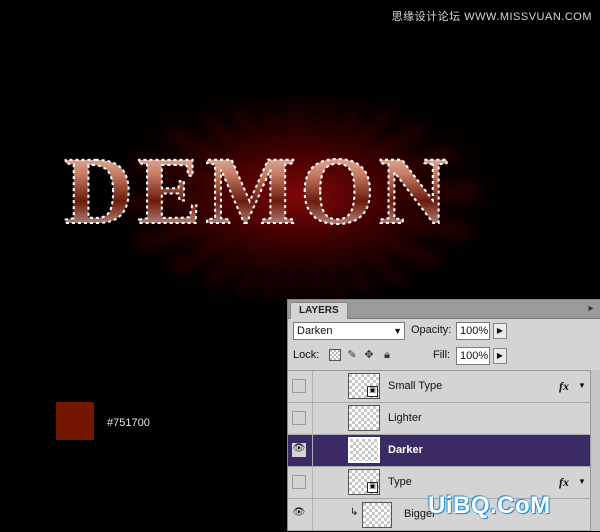  What do you see at coordinates (489, 505) in the screenshot?
I see `site-watermark-bottom: UiBQ.CoM` at bounding box center [489, 505].